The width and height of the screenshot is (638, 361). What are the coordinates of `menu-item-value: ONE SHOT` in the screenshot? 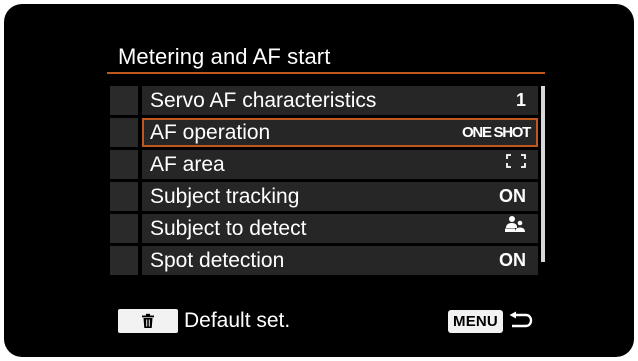 It's located at (496, 132).